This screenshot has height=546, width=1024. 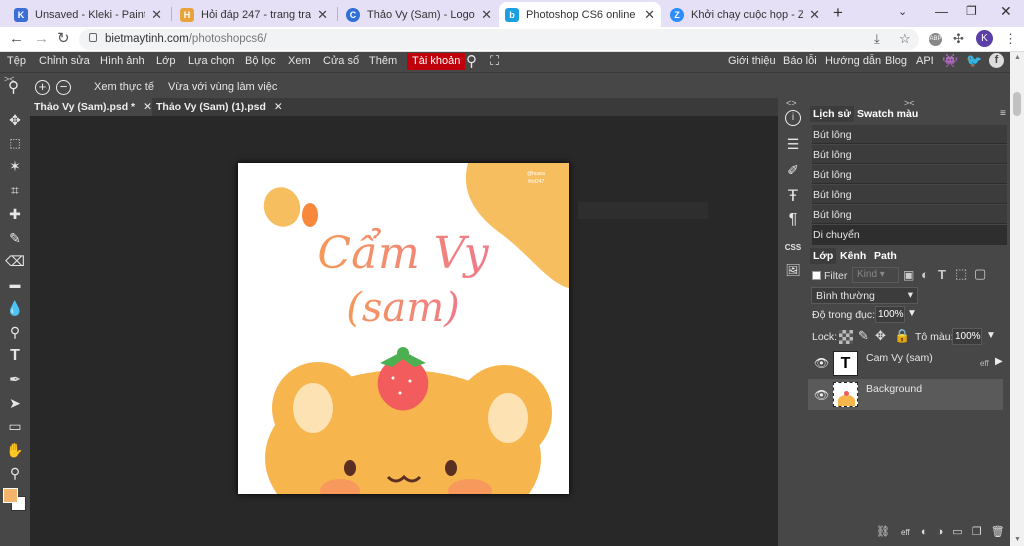 I want to click on minimize-icon: —, so click(x=941, y=11).